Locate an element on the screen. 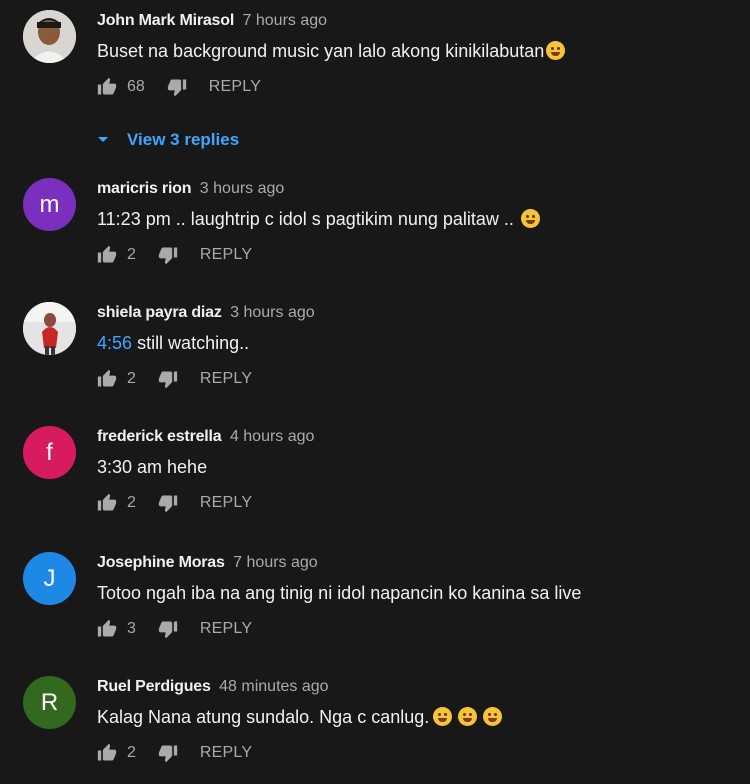 The height and width of the screenshot is (784, 750). comment-header: Ruel Perdigues 48 minutes ago is located at coordinates (418, 687).